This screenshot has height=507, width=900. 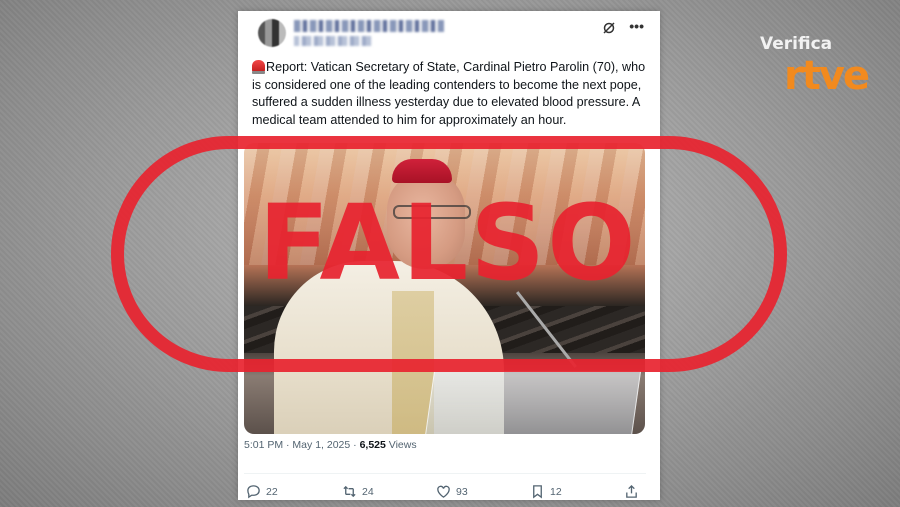 I want to click on tweet-timestamp: 5:01 PM · May 1, 2025 ·, so click(x=302, y=445).